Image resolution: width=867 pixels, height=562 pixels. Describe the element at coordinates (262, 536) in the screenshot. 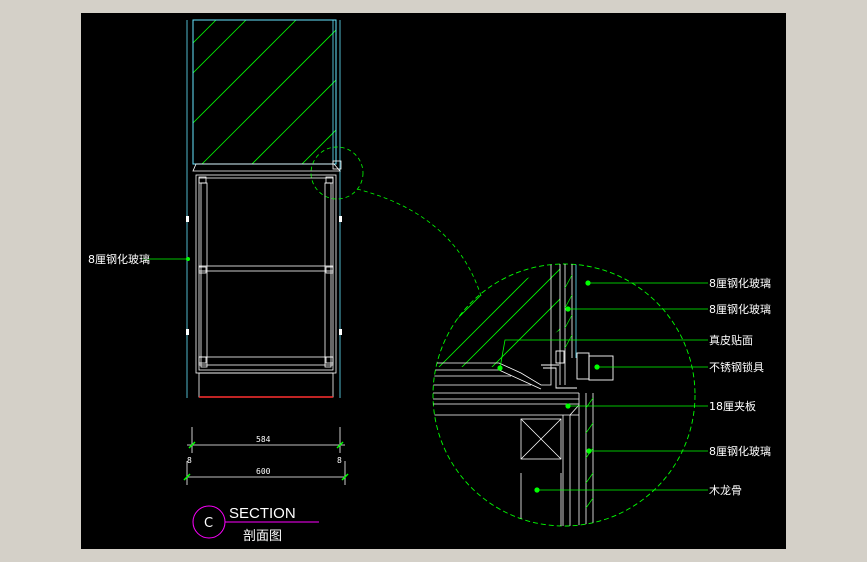

I see `title-subtitle: 剖面图` at that location.